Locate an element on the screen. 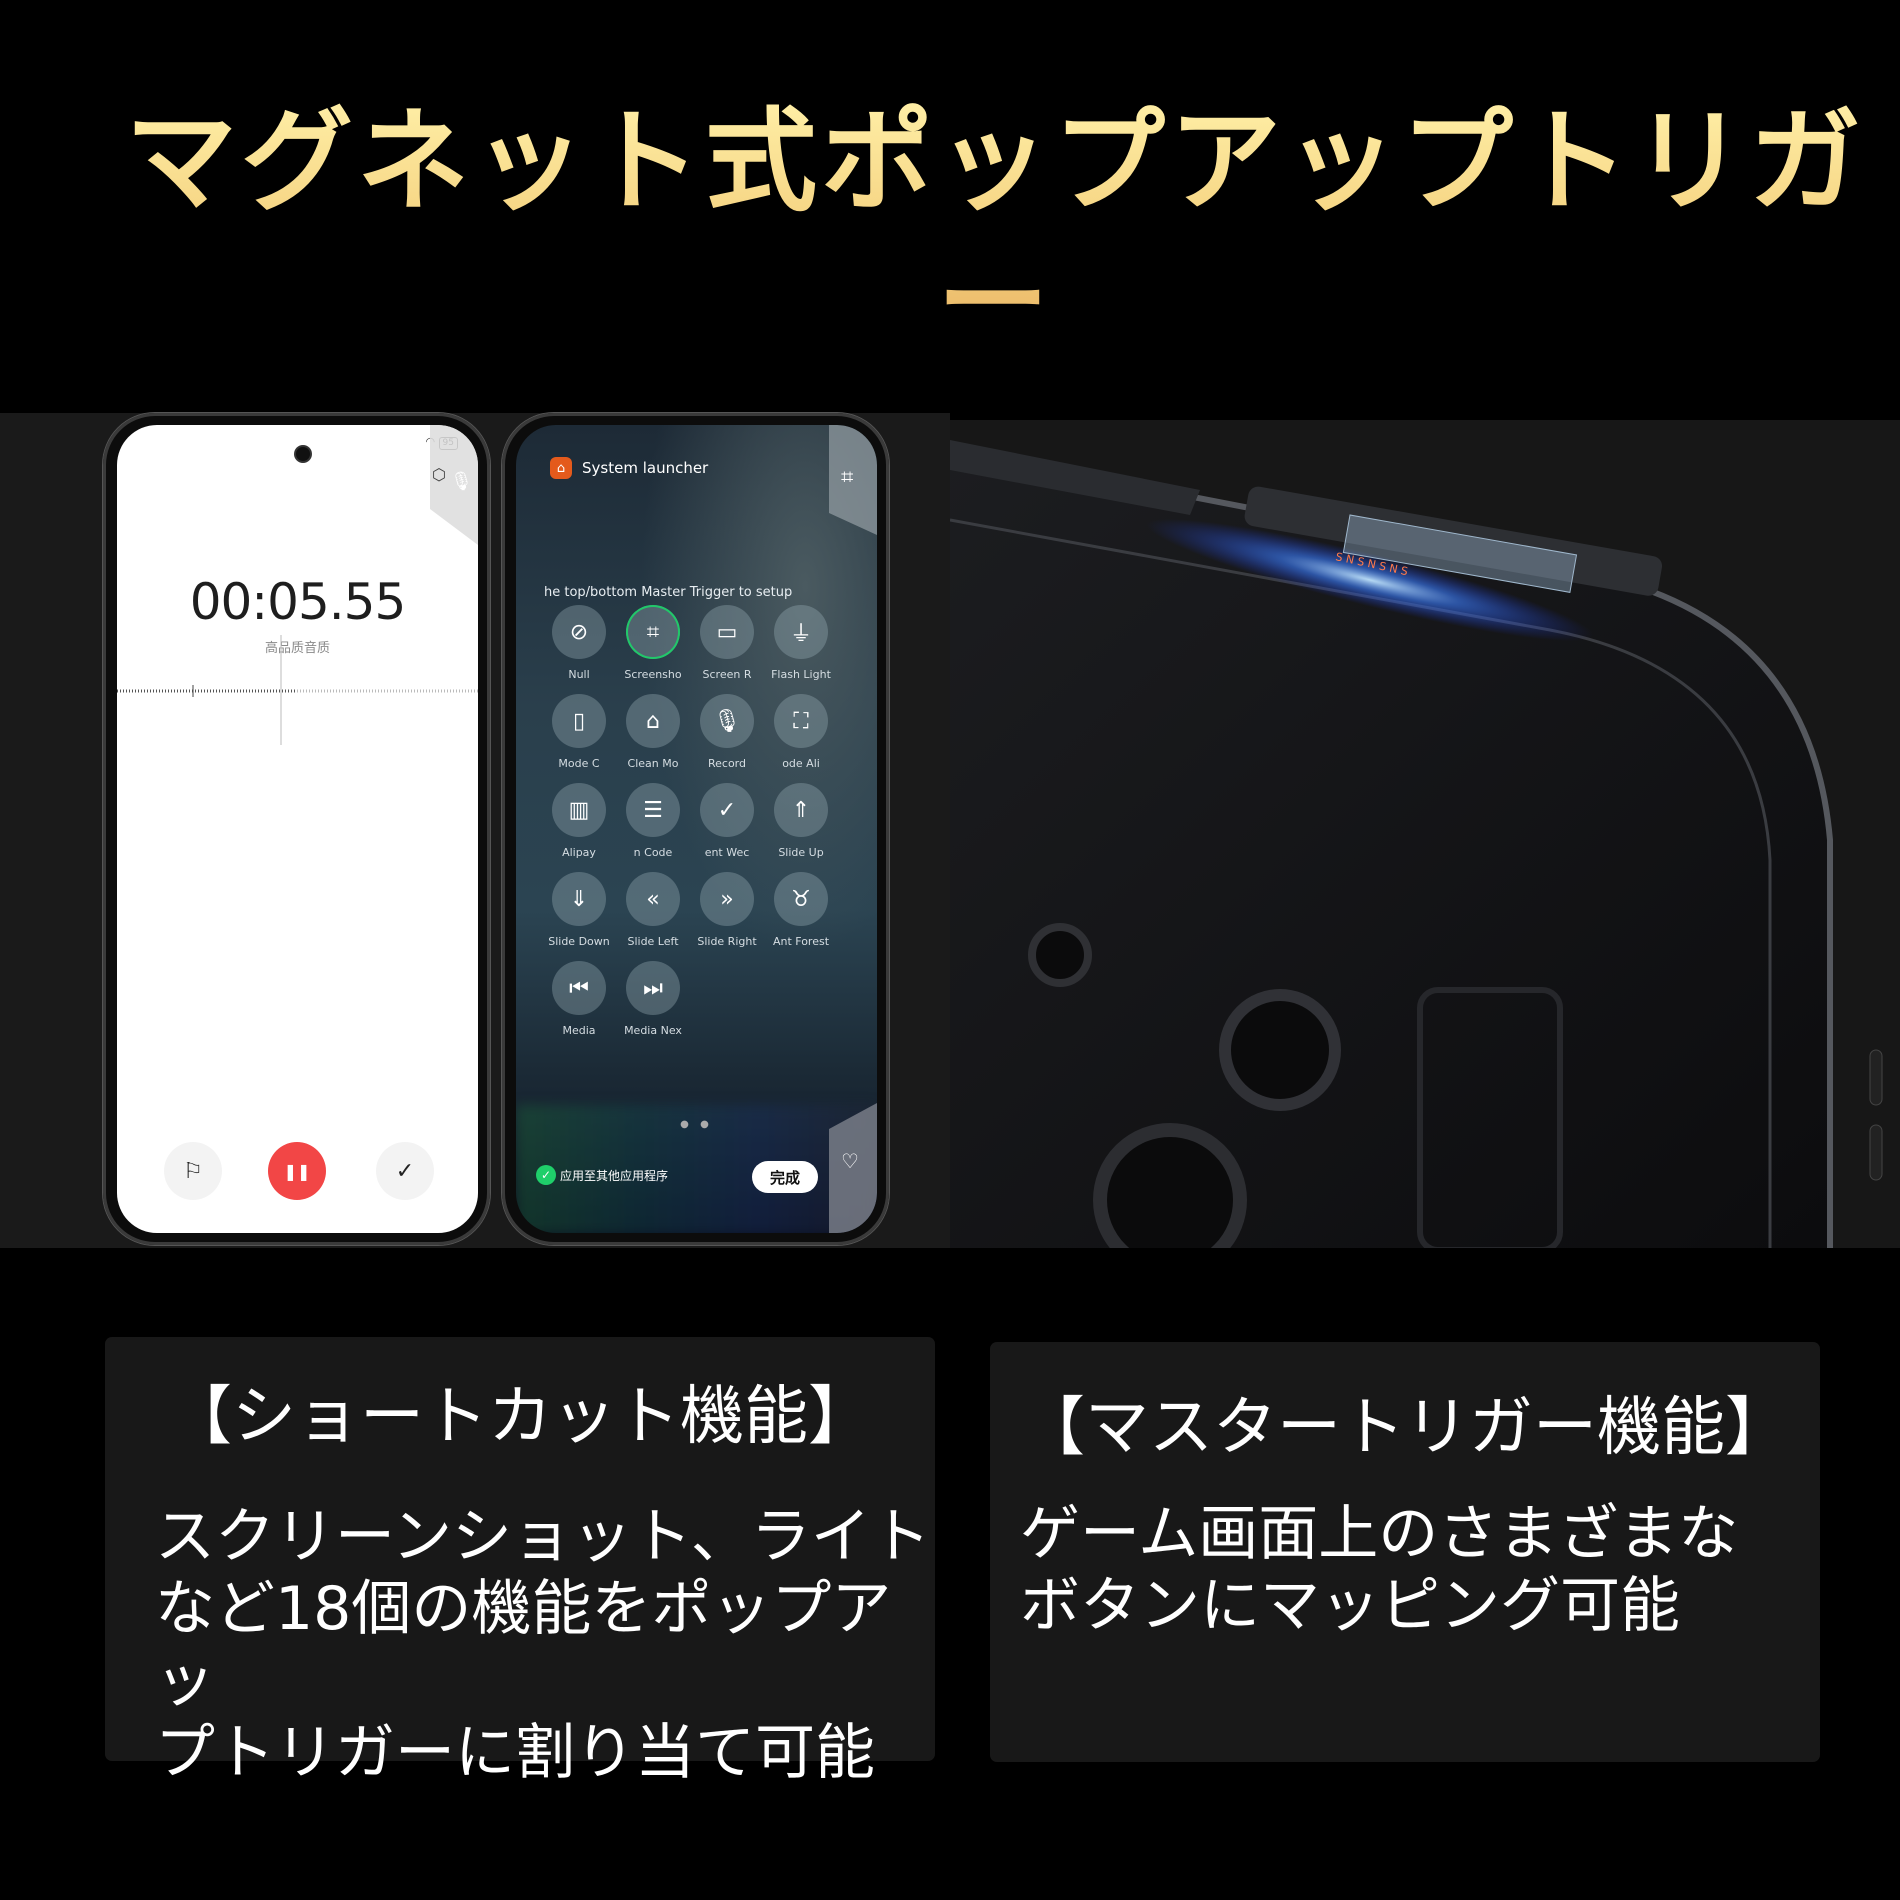 This screenshot has width=1900, height=1900. function-icon: ▭ is located at coordinates (727, 632).